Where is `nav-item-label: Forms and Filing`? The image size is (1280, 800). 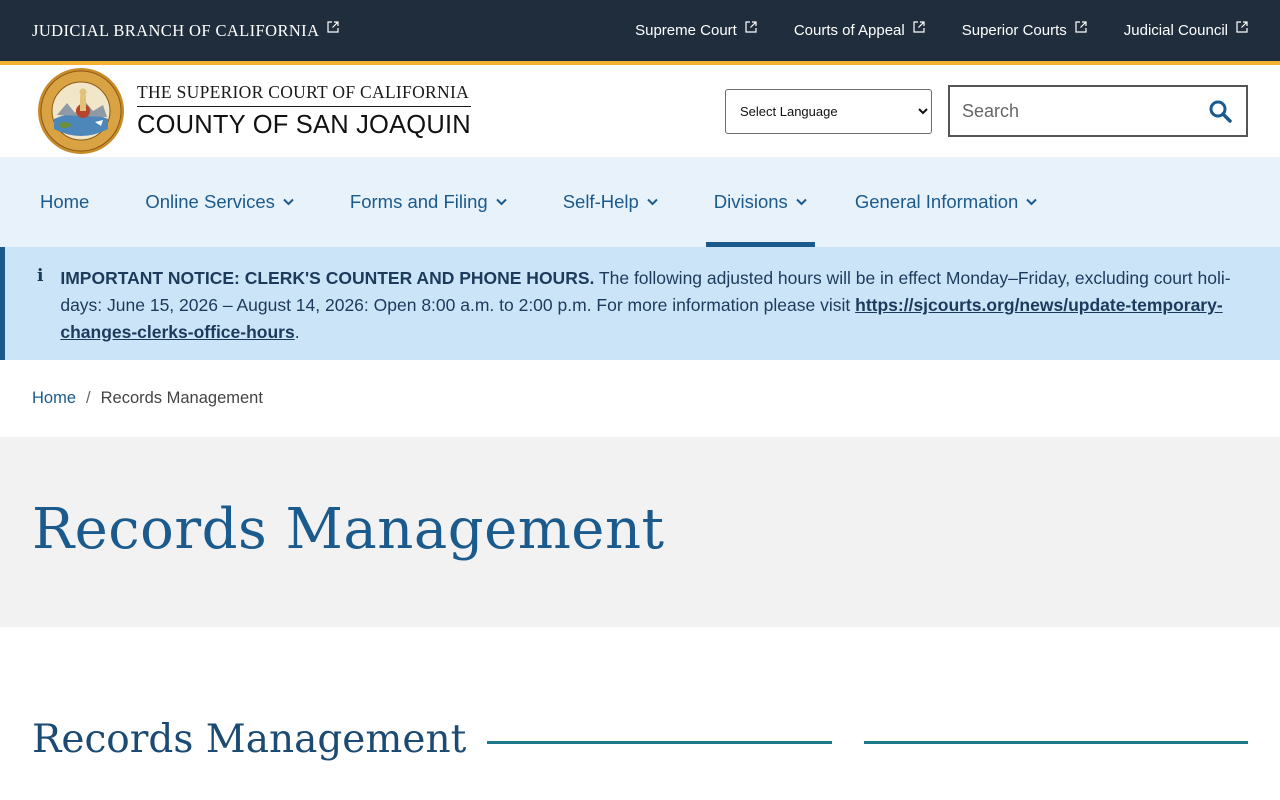 nav-item-label: Forms and Filing is located at coordinates (418, 201).